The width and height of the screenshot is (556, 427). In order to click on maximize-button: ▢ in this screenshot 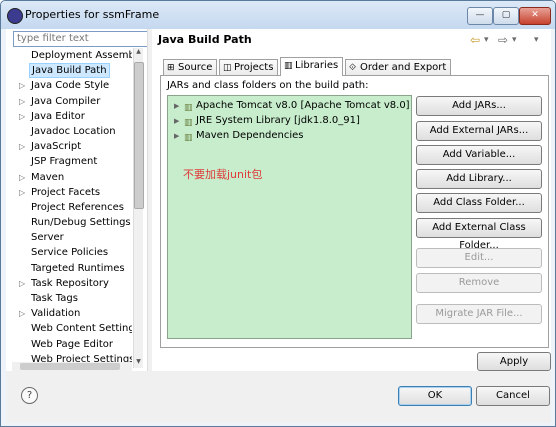, I will do `click(506, 16)`.